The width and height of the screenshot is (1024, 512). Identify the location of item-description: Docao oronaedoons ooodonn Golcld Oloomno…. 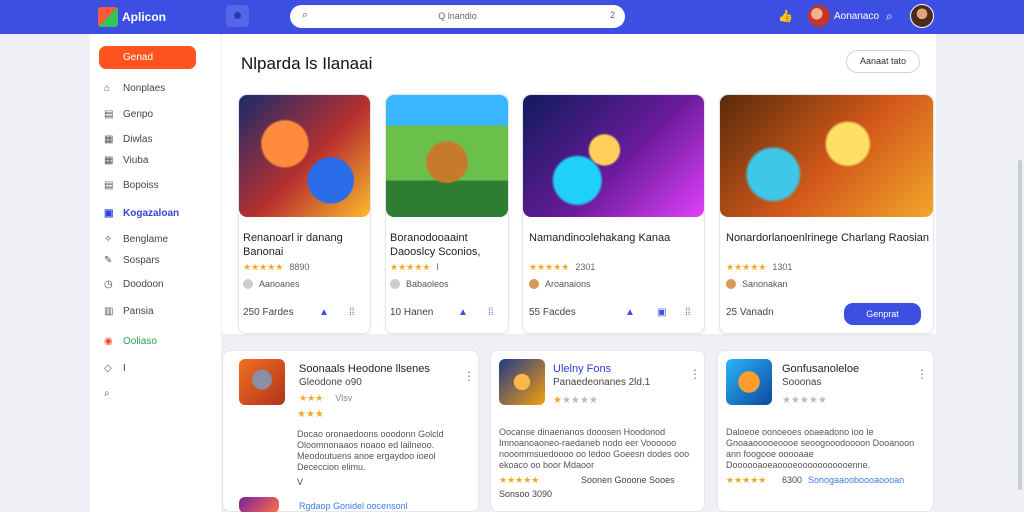
(370, 450).